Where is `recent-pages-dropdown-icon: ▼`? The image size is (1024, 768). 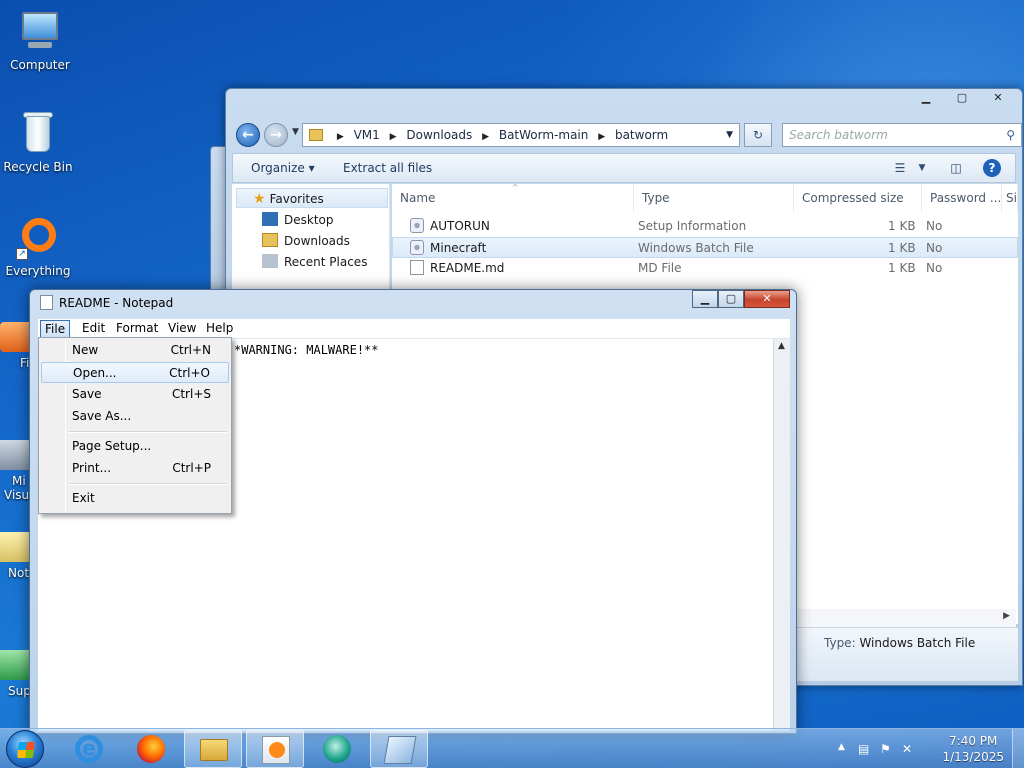 recent-pages-dropdown-icon: ▼ is located at coordinates (295, 132).